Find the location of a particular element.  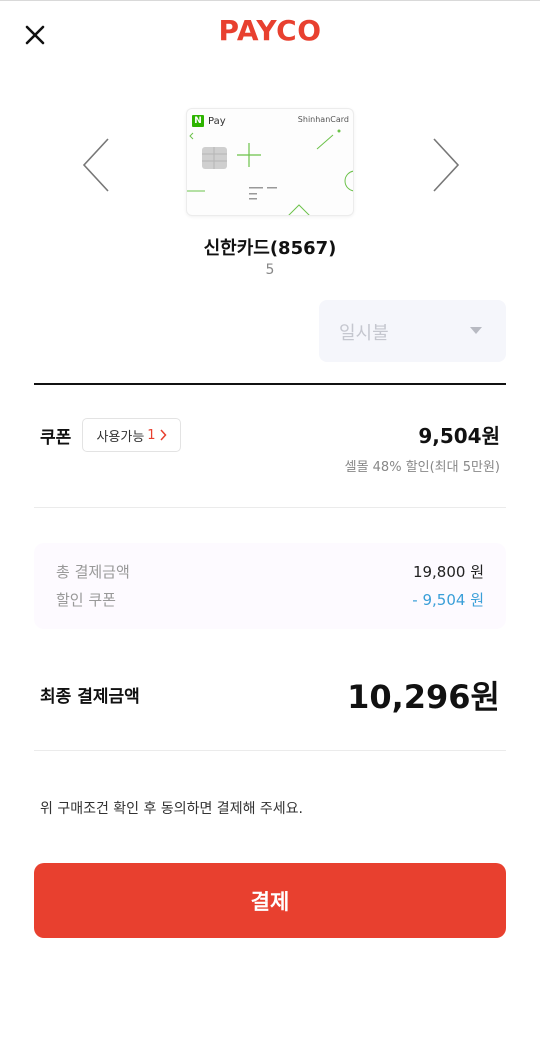

installment-select: 일시불 is located at coordinates (412, 331).